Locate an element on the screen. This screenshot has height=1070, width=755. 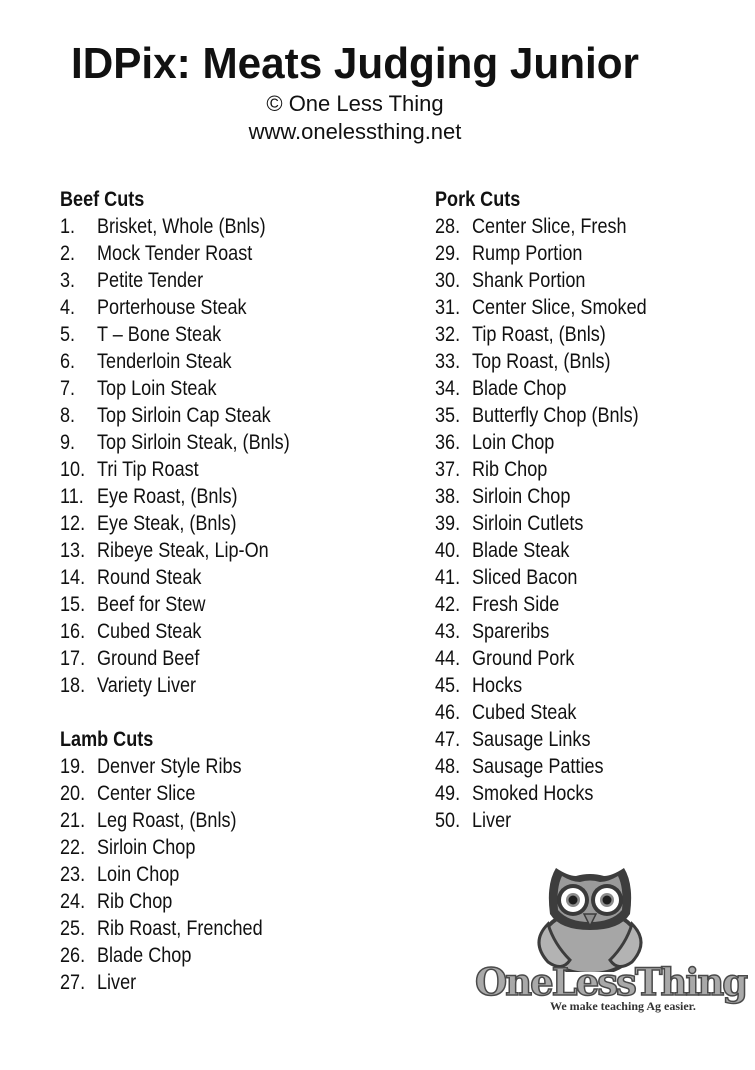
list-item: 25. Rib Roast, Frenched is located at coordinates (190, 928).